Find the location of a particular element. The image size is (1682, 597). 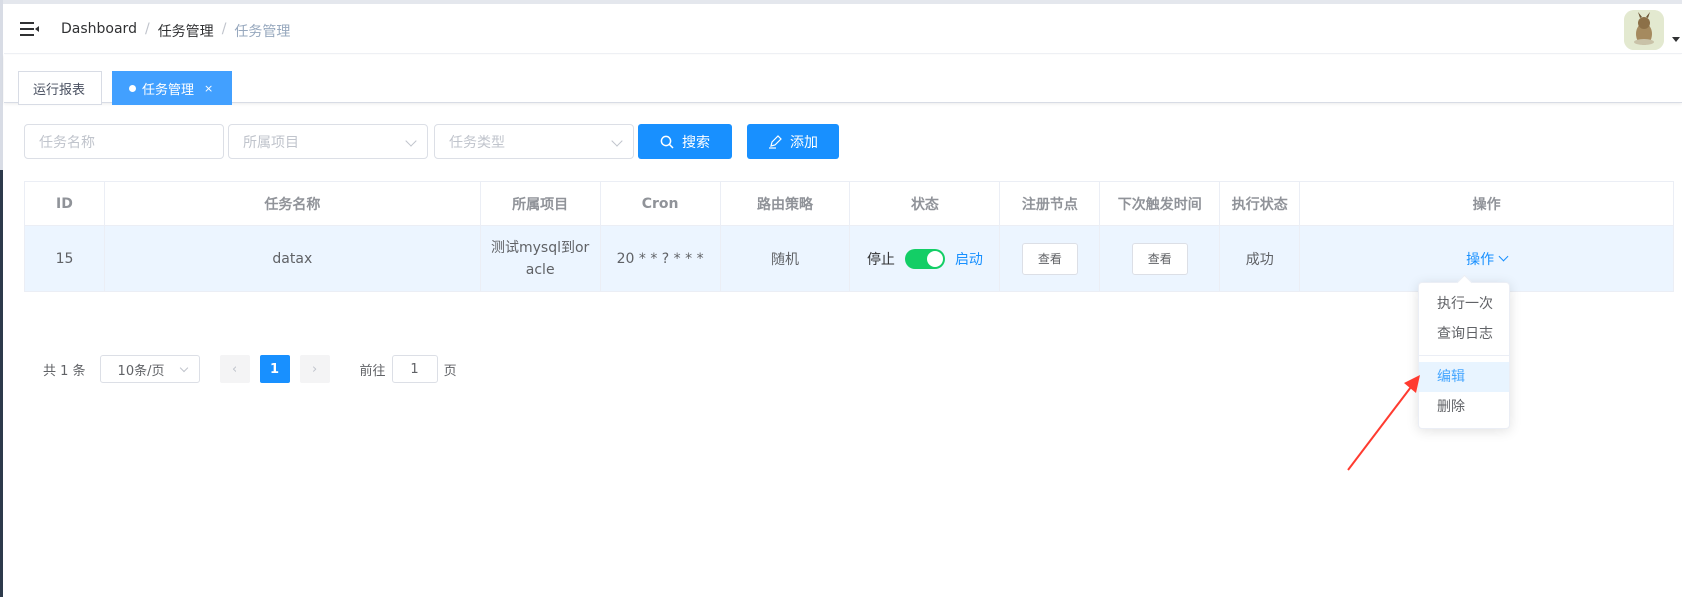

search-button: 搜索 is located at coordinates (685, 141).